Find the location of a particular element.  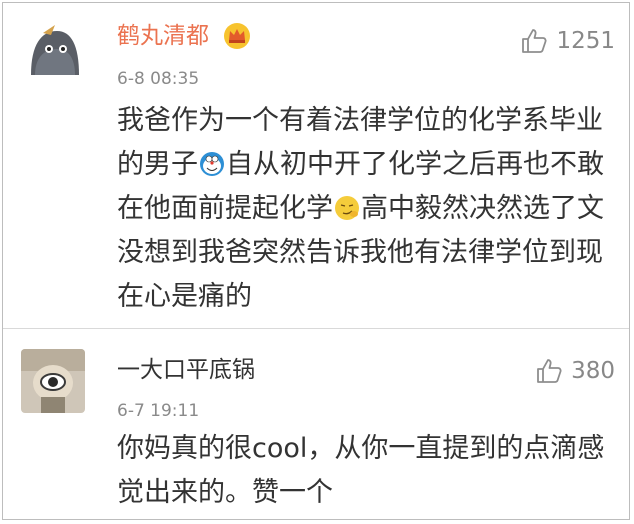

text-line: 在心是痛的 is located at coordinates (184, 296).